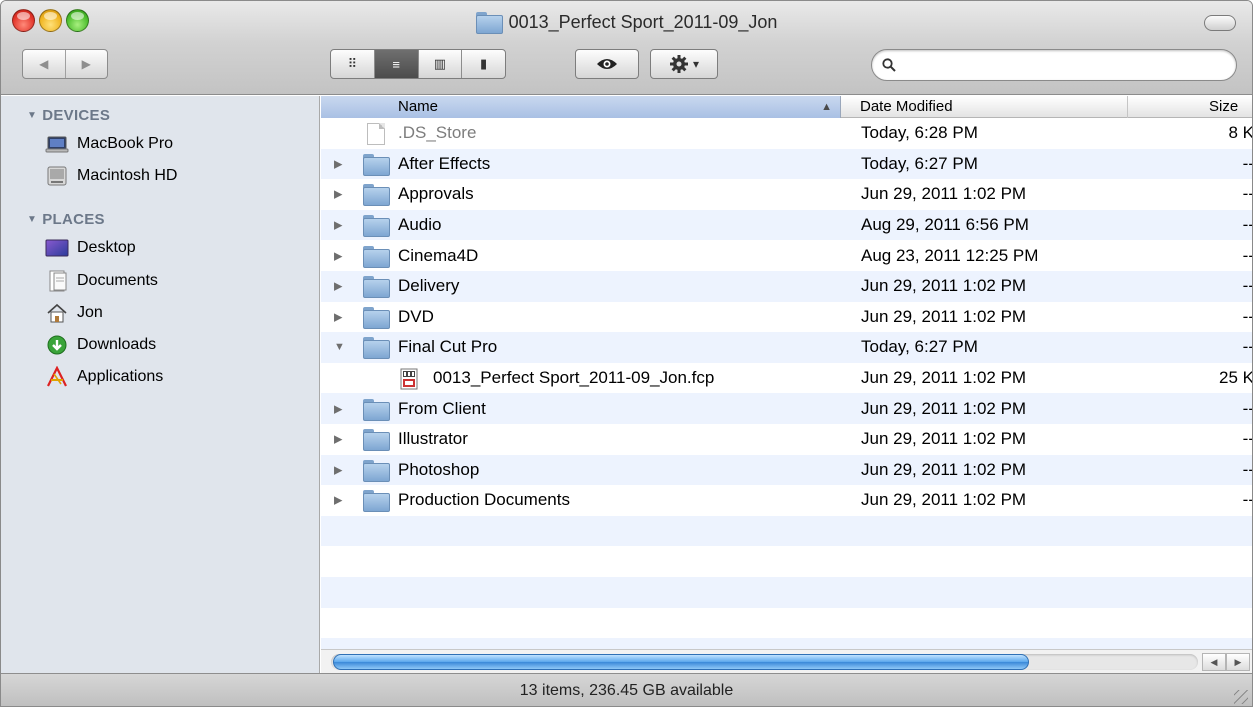 This screenshot has width=1253, height=707. I want to click on back-button: ◀, so click(44, 64).